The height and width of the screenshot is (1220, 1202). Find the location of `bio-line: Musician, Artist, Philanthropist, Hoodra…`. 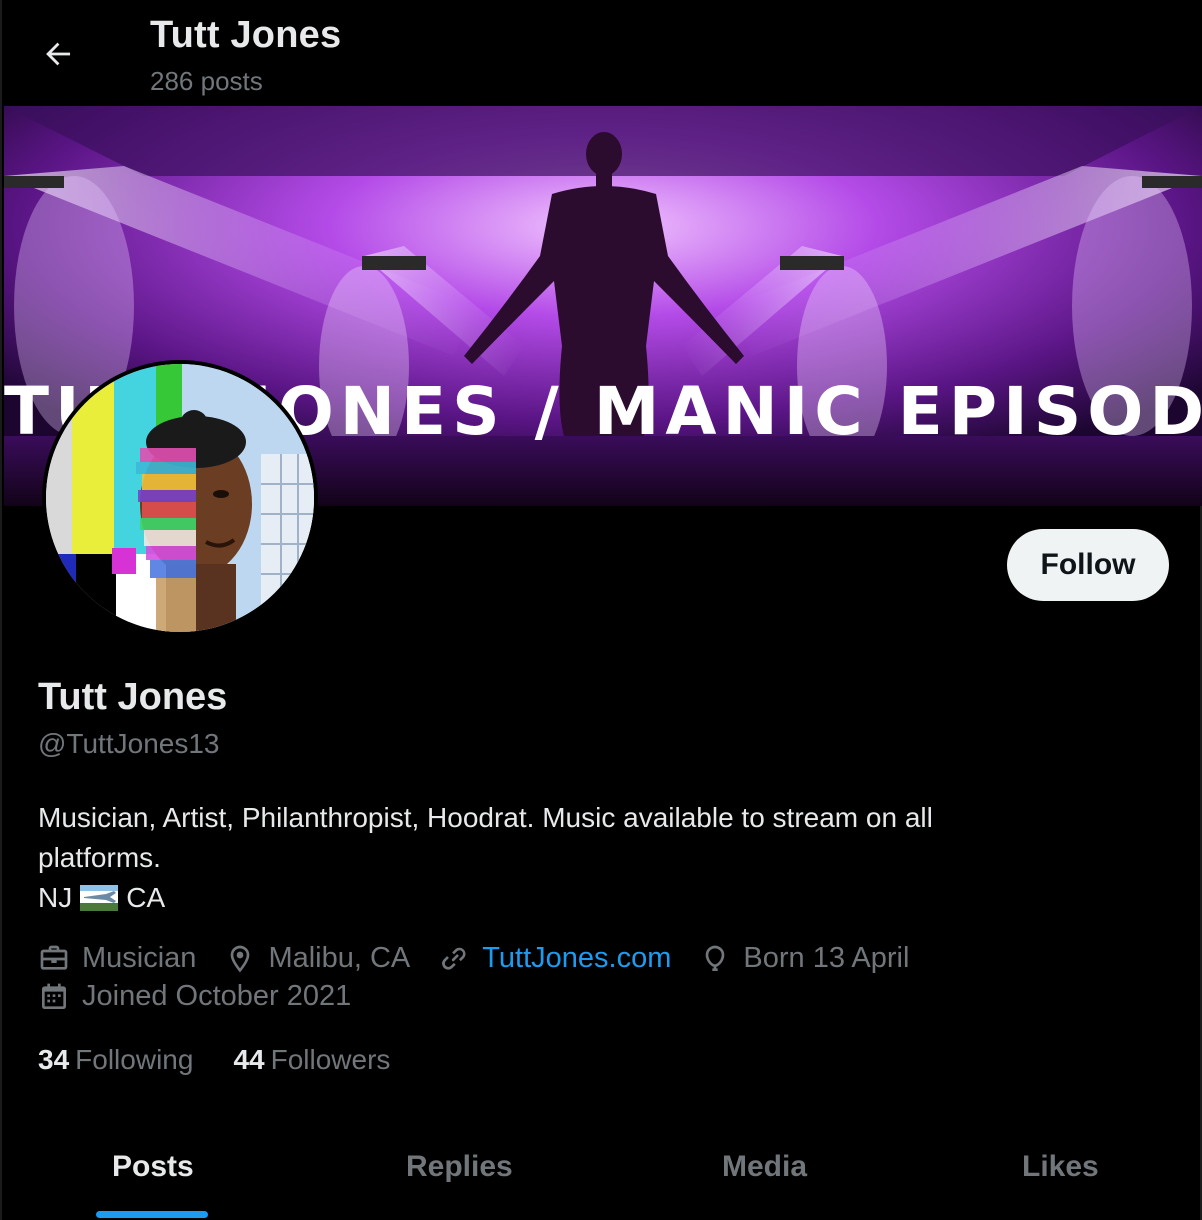

bio-line: Musician, Artist, Philanthropist, Hoodra… is located at coordinates (485, 817).